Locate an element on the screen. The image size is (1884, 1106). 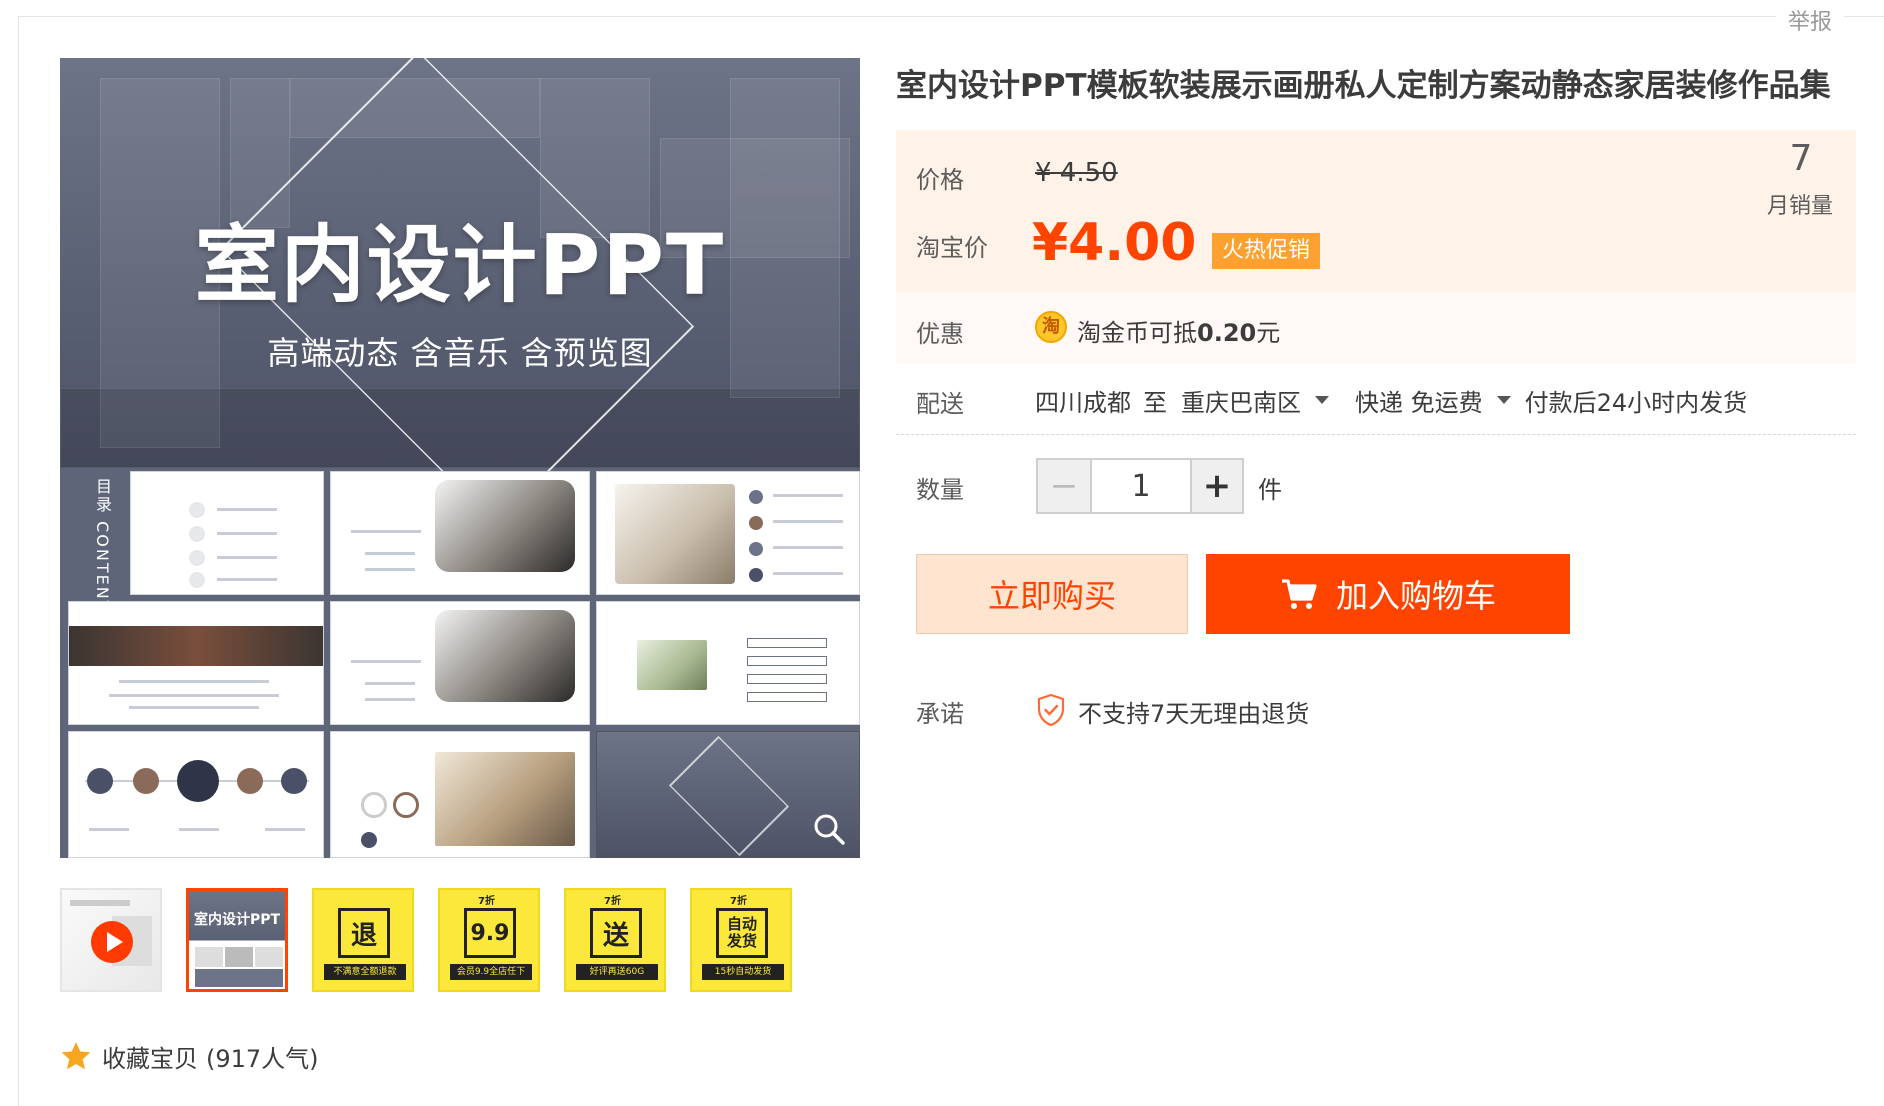
report-link: 举报 is located at coordinates (1809, 20).